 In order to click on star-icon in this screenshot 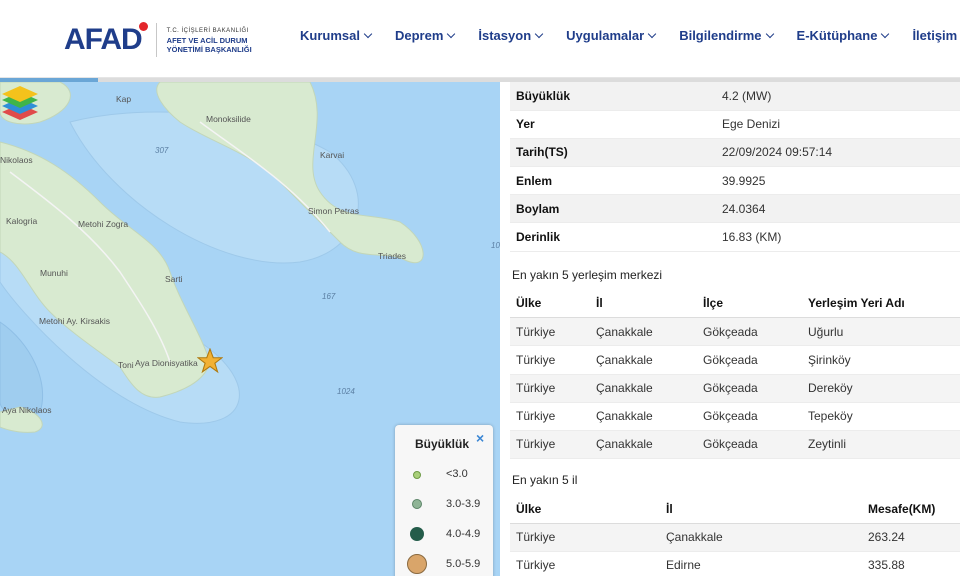, I will do `click(210, 361)`.